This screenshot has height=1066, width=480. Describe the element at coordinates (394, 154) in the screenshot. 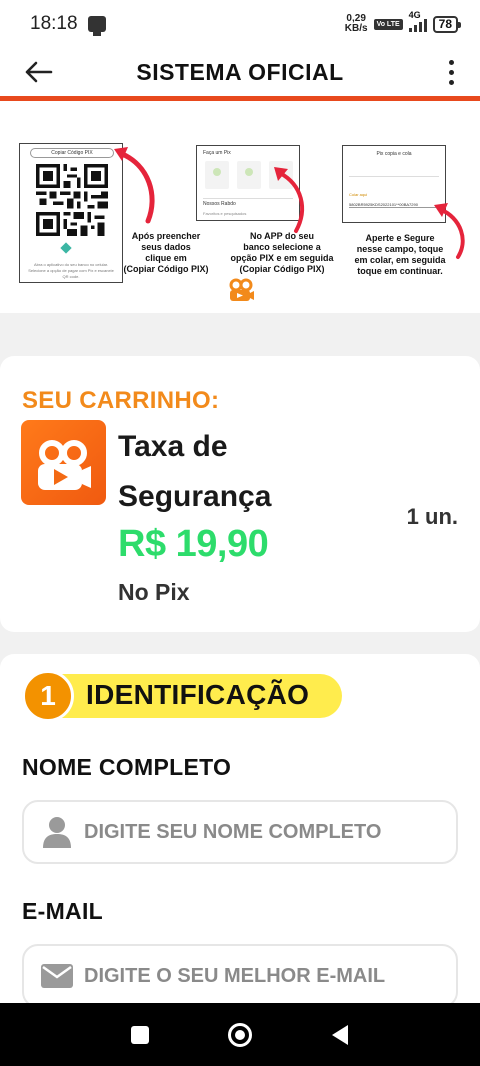

I see `copy-screen-title: Pix copia e cola` at that location.